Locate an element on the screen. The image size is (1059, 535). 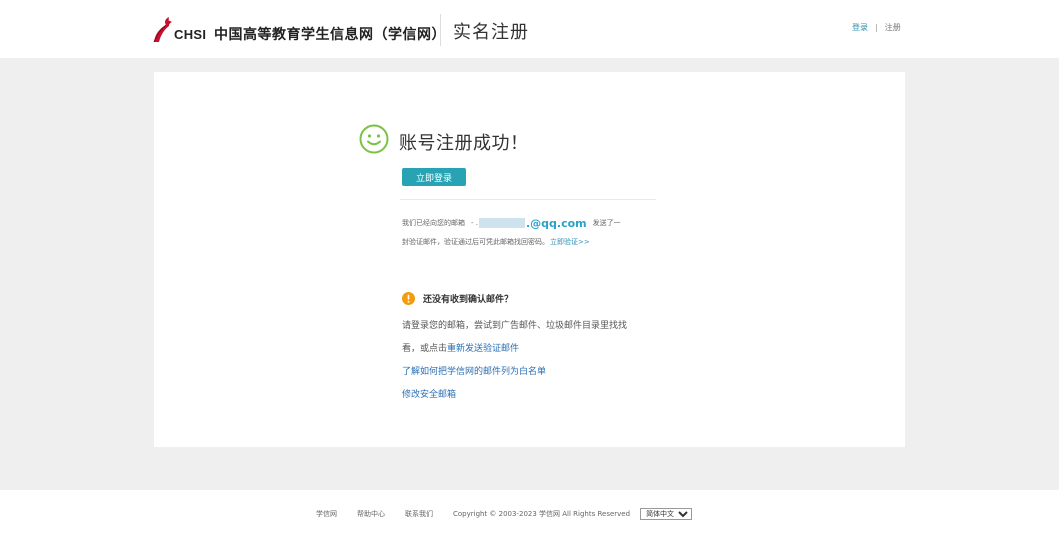
tip-line2: 看，或点击重新发送验证邮件 is located at coordinates (460, 347).